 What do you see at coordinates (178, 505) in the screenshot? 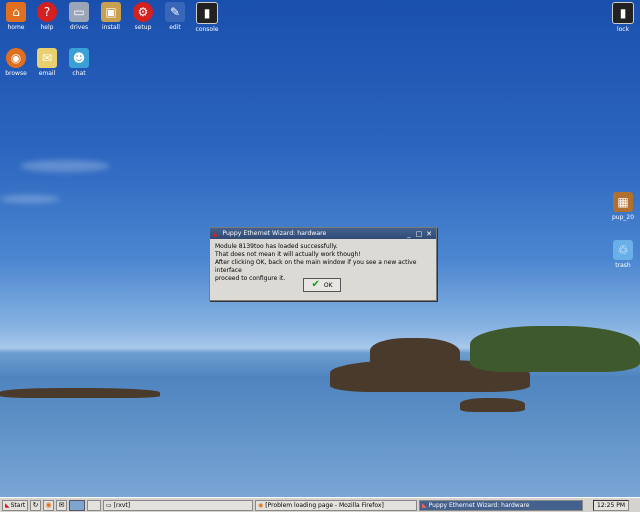
I see `task-rxvt: ▭ [rxvt]` at bounding box center [178, 505].